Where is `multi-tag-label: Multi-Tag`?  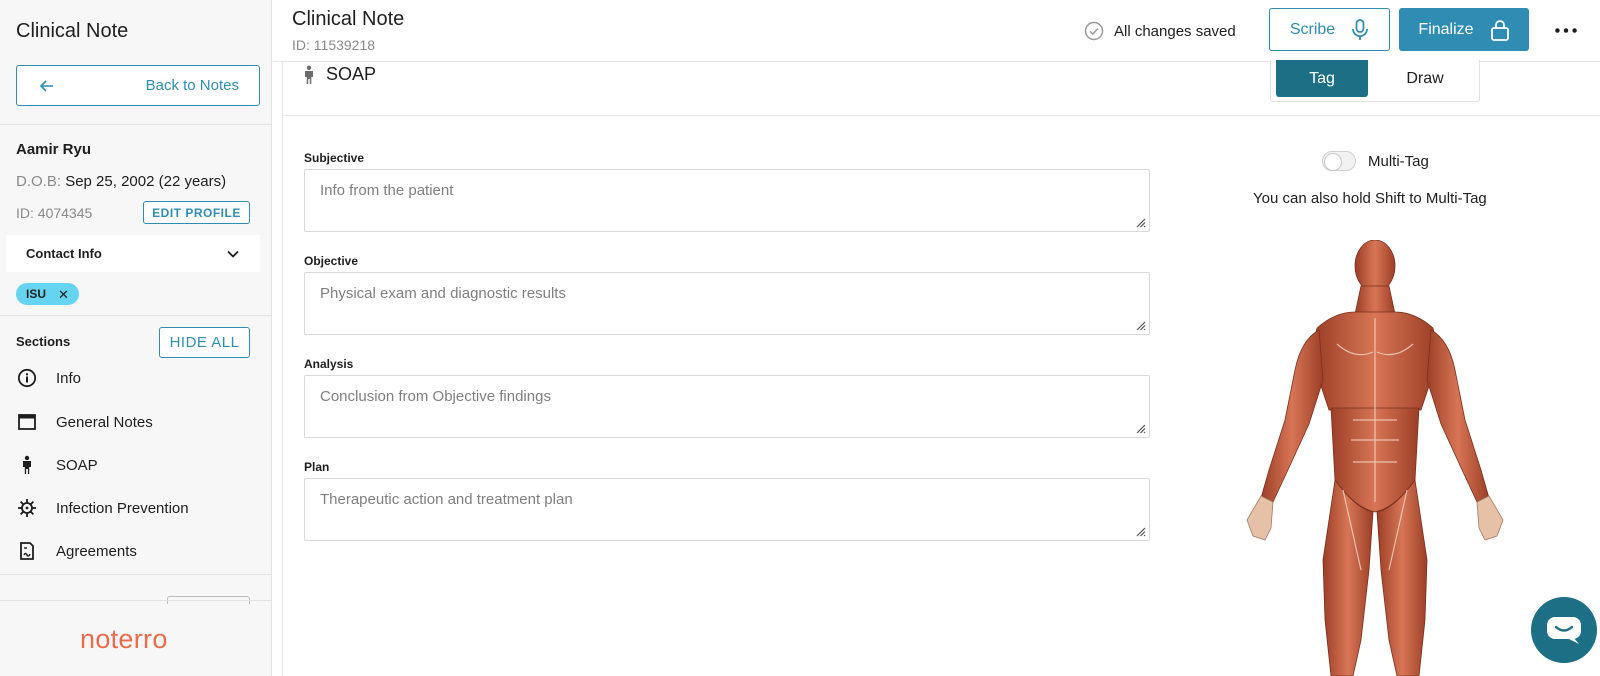
multi-tag-label: Multi-Tag is located at coordinates (1398, 161).